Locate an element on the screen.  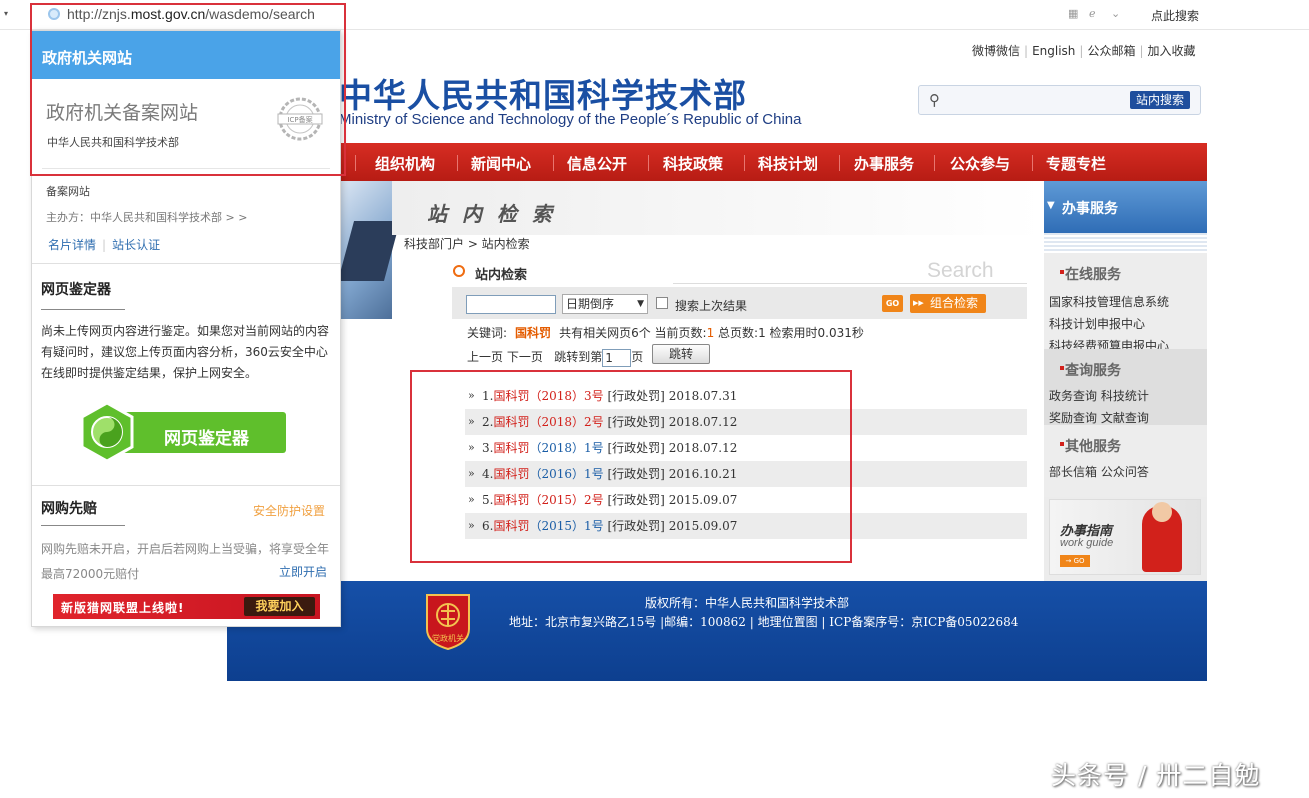
checker-title: 网页鉴定器 is located at coordinates (76, 290).